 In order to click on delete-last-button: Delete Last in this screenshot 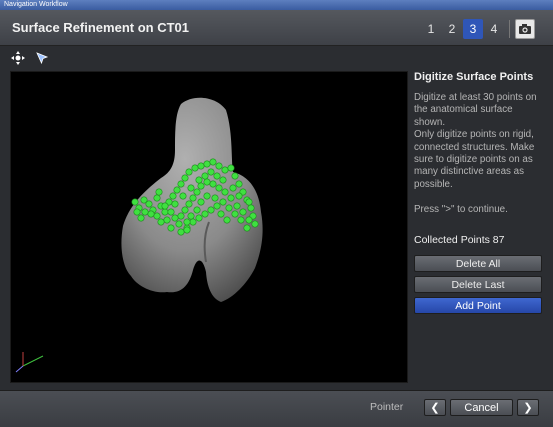, I will do `click(478, 284)`.